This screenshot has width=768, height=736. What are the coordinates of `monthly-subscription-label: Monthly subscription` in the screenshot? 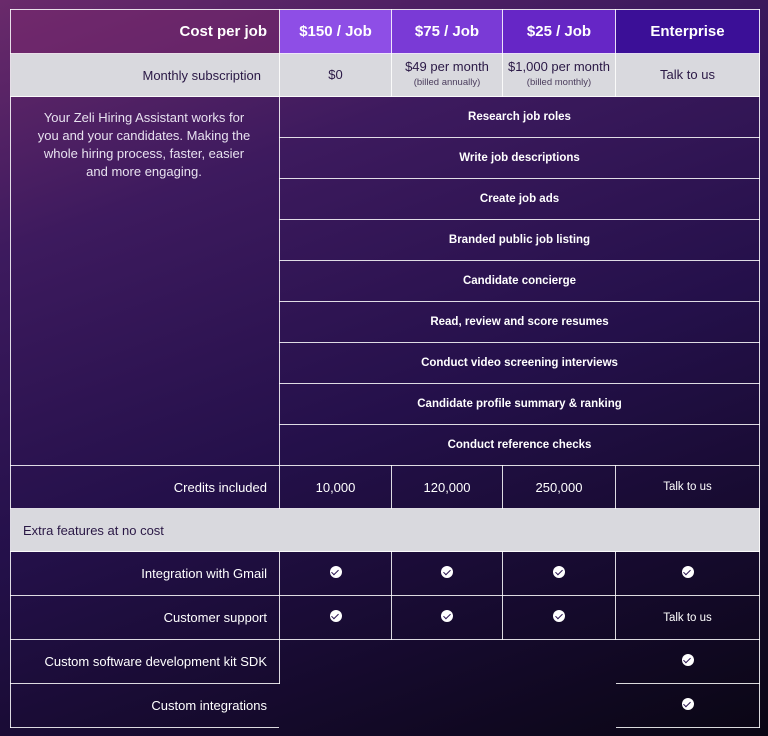 It's located at (145, 75).